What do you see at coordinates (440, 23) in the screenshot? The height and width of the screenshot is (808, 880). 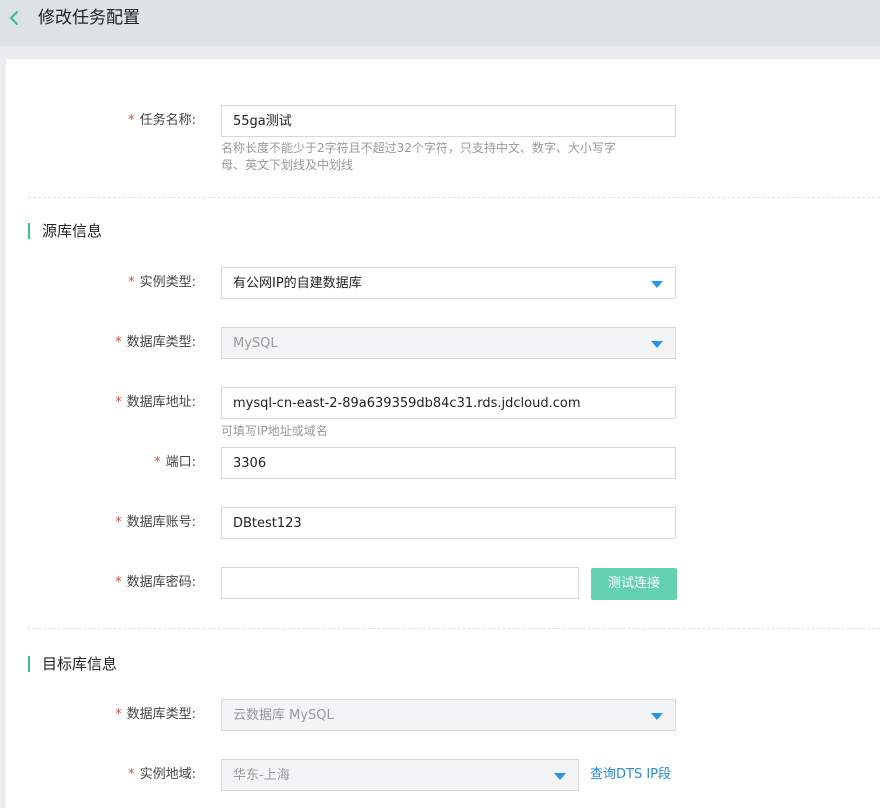 I see `top-bar: 修改任务配置` at bounding box center [440, 23].